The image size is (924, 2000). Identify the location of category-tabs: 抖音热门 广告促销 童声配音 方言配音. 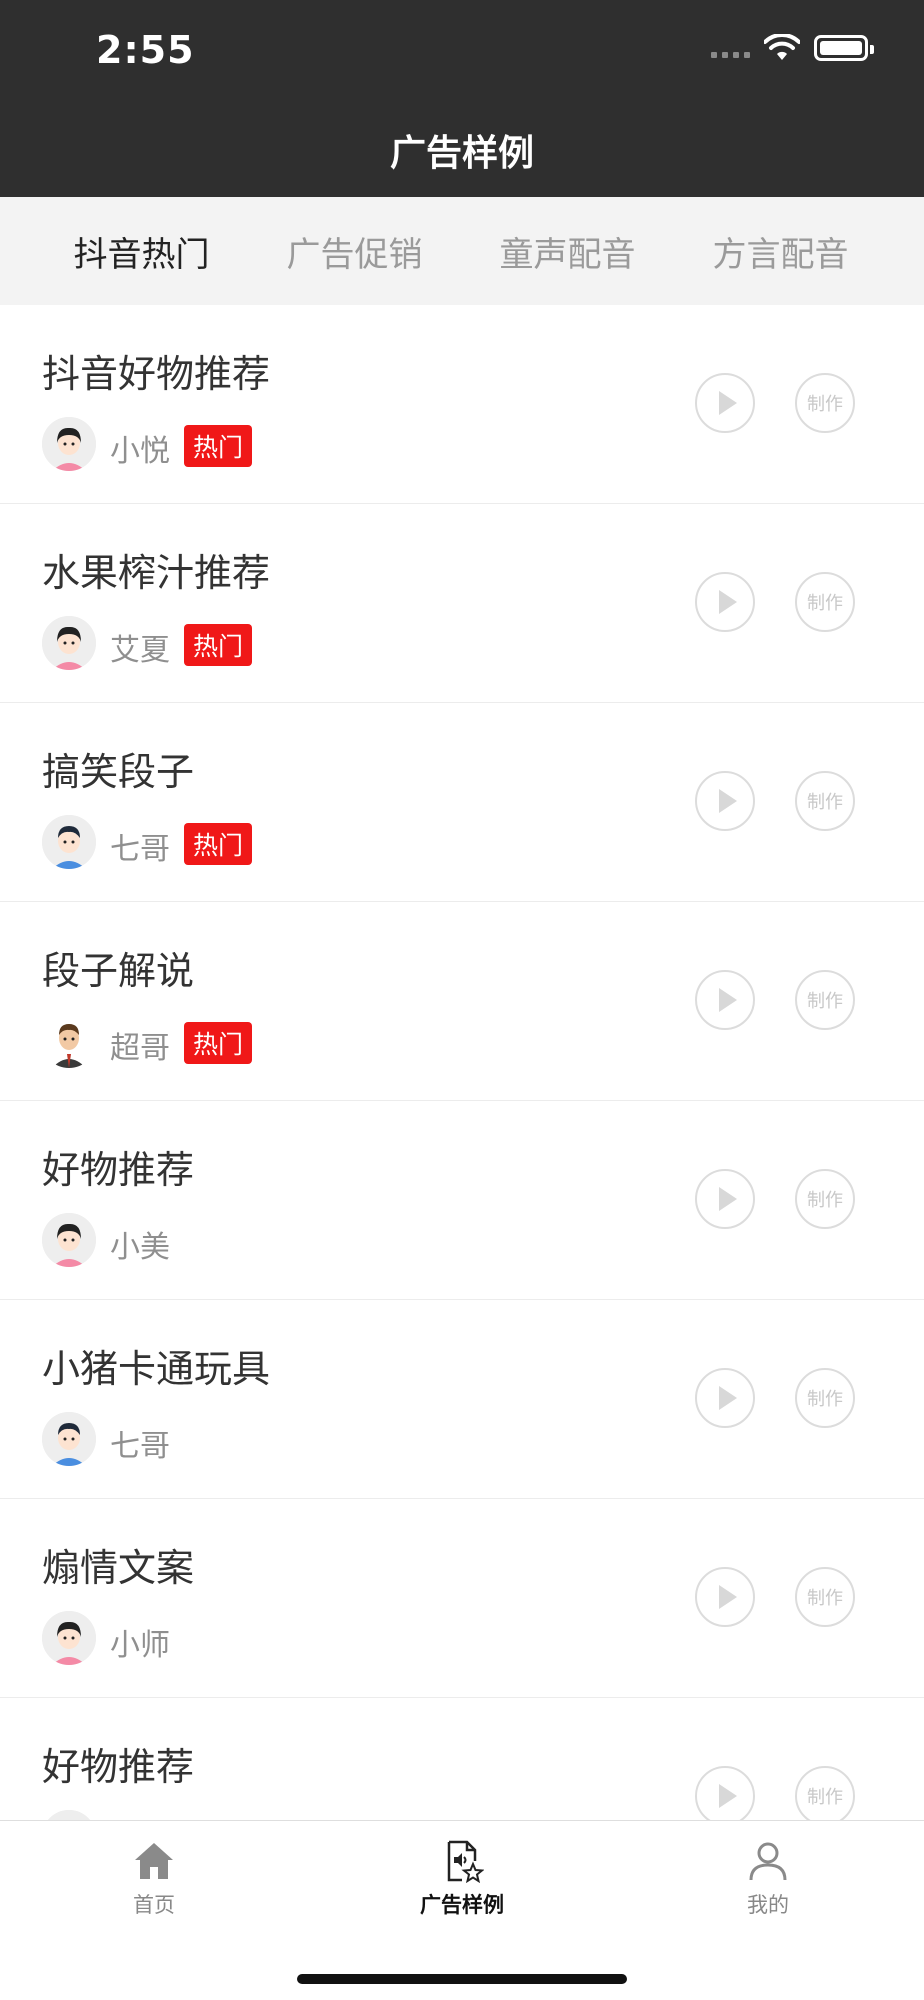
(462, 251).